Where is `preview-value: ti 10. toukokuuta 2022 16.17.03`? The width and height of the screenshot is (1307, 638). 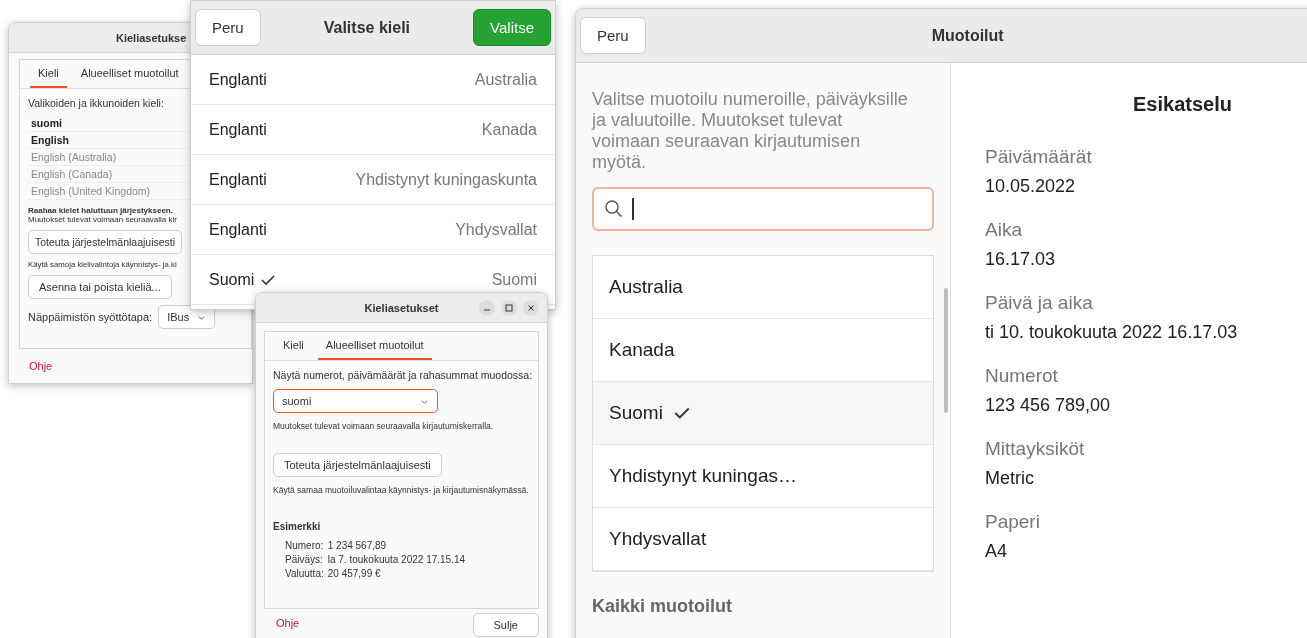
preview-value: ti 10. toukokuuta 2022 16.17.03 is located at coordinates (1112, 332).